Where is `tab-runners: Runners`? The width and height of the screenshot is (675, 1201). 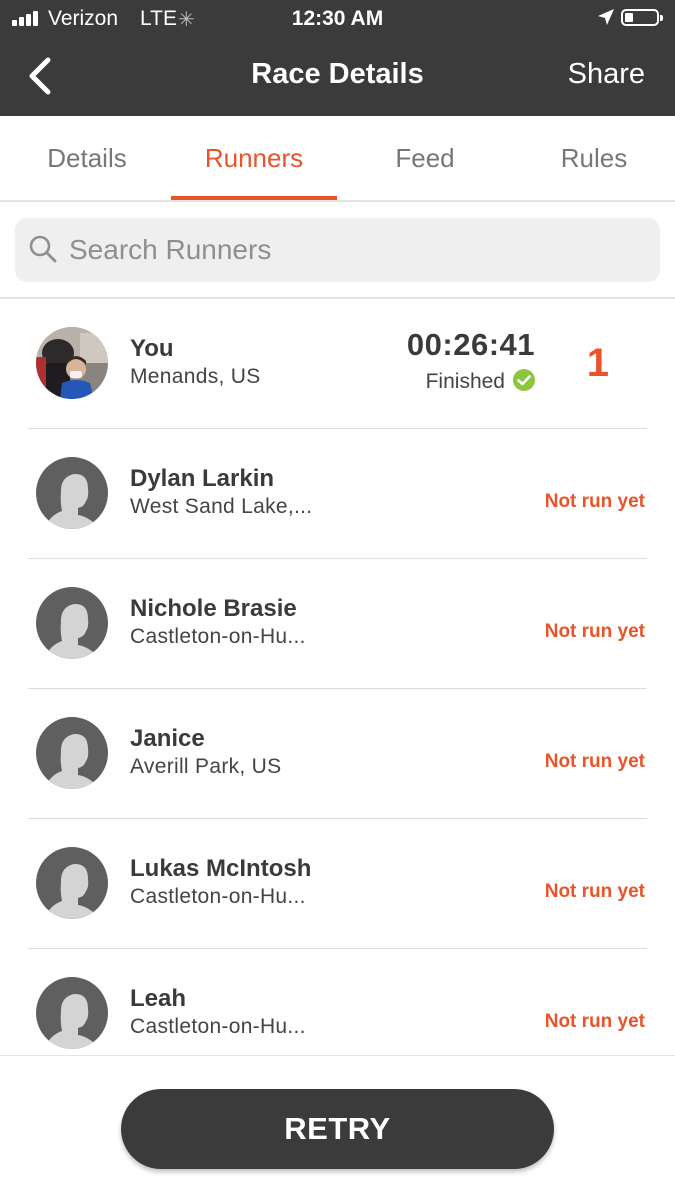 tab-runners: Runners is located at coordinates (254, 158).